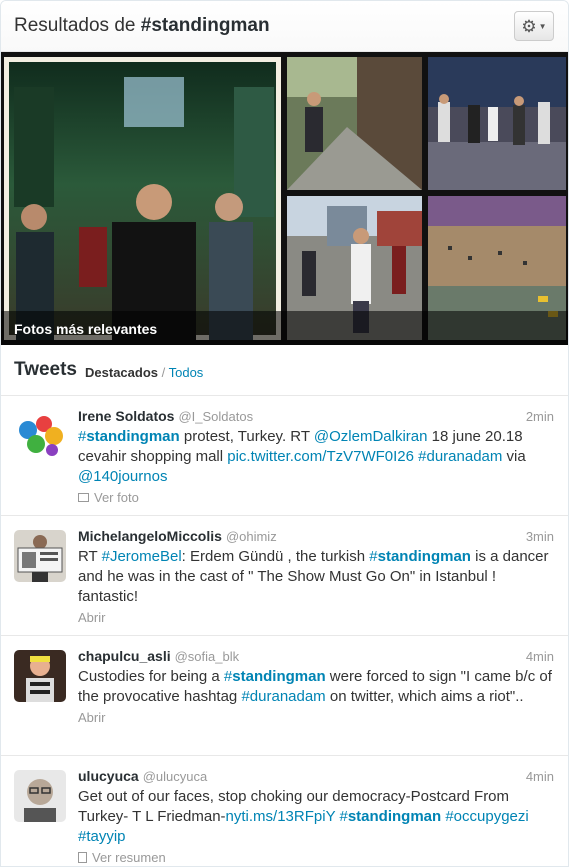 The width and height of the screenshot is (573, 867). I want to click on caret-down-icon: ▼, so click(542, 26).